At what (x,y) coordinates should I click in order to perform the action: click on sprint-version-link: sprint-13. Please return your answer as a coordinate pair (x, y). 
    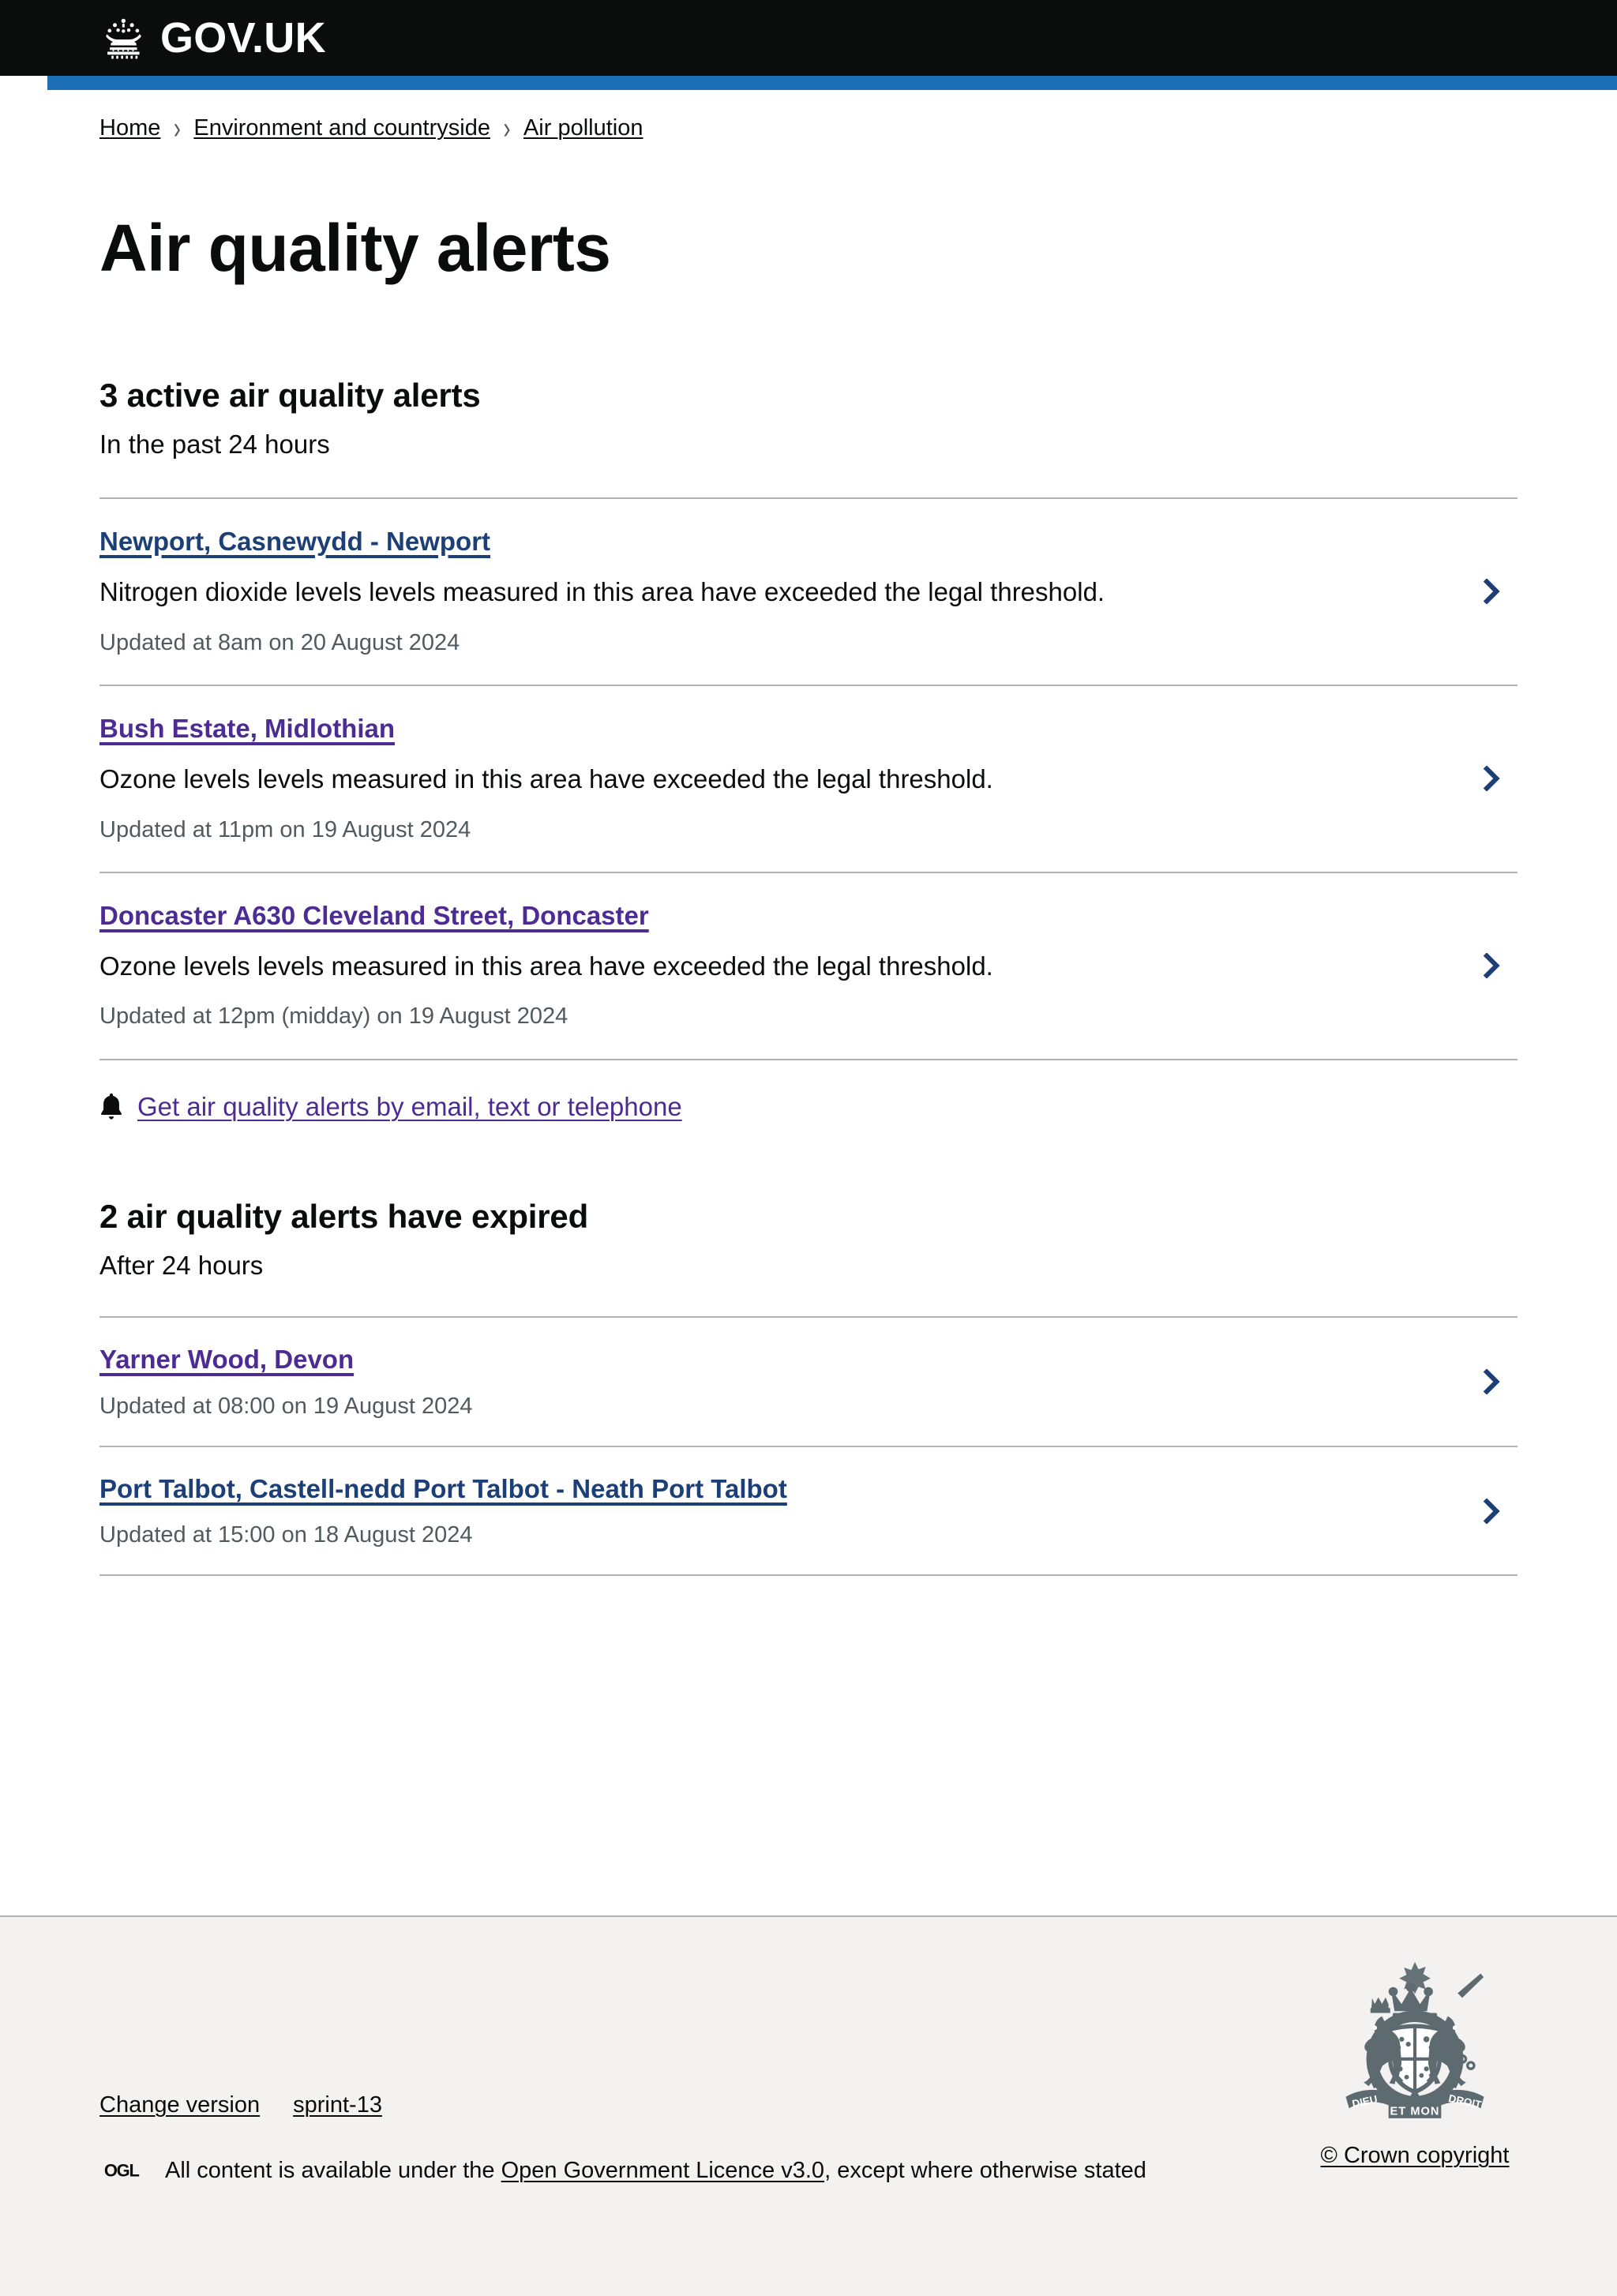
    Looking at the image, I should click on (337, 2105).